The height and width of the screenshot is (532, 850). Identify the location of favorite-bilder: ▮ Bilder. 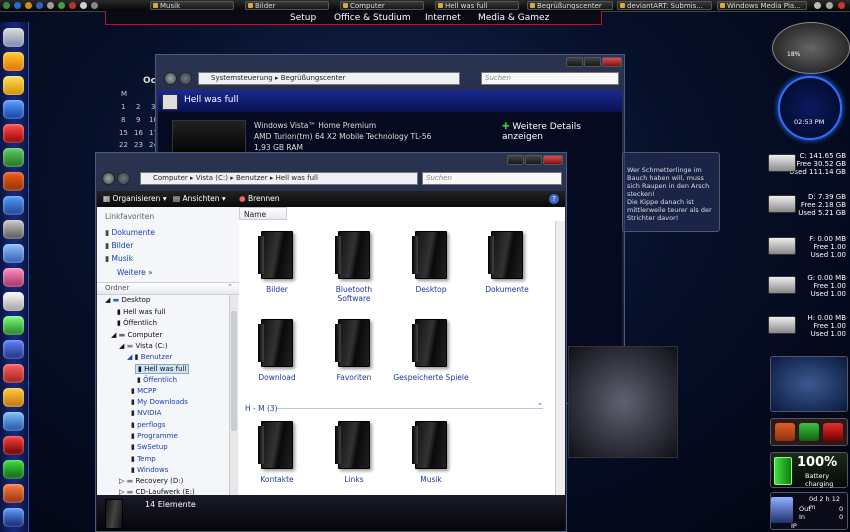
(119, 245).